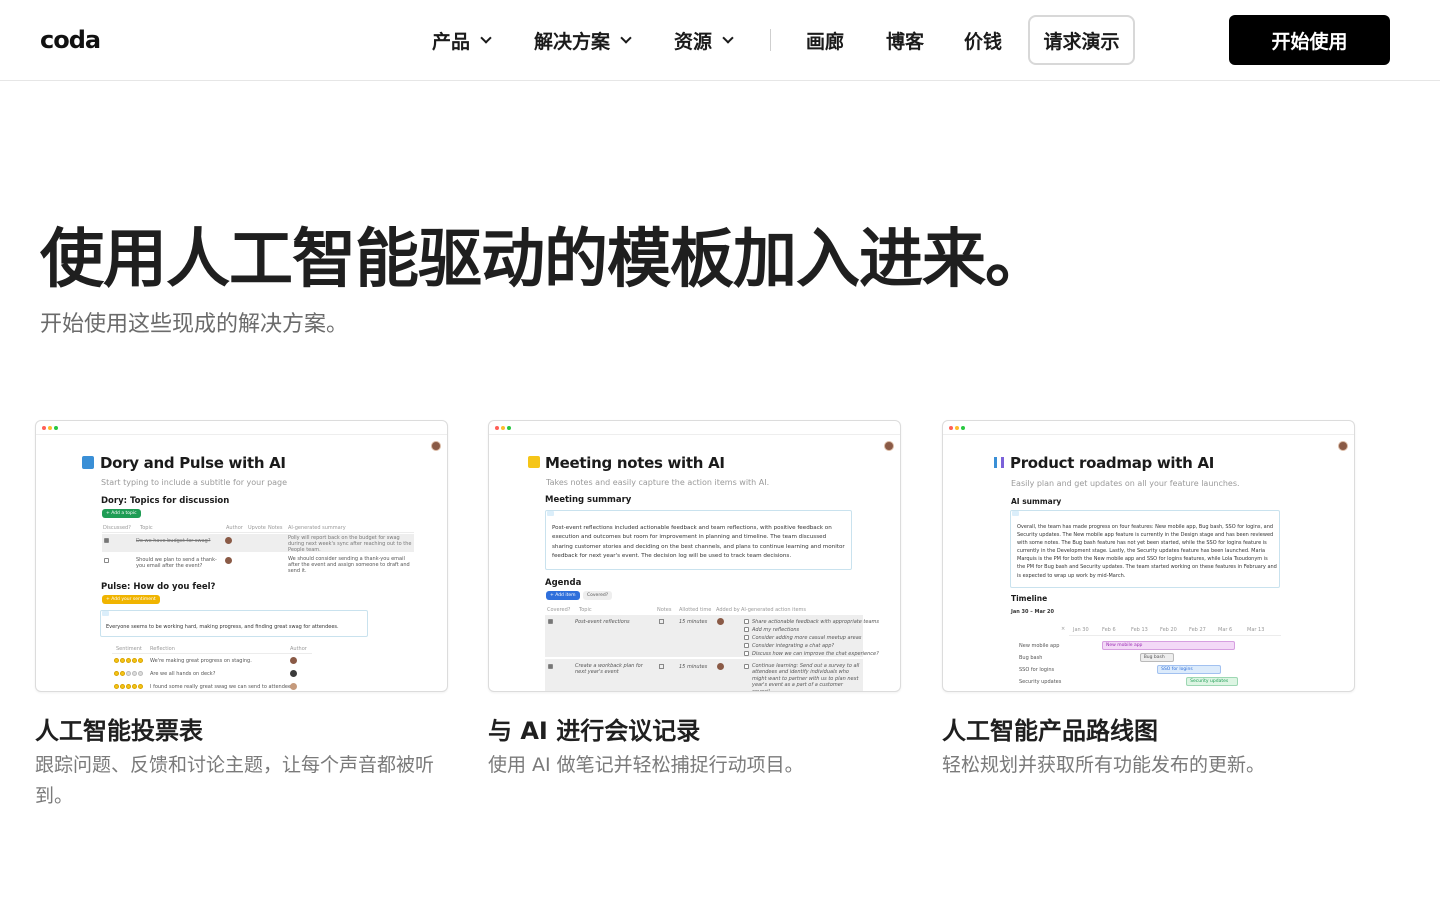 Image resolution: width=1440 pixels, height=900 pixels. What do you see at coordinates (165, 501) in the screenshot?
I see `section-heading: Dory: Topics for discussion` at bounding box center [165, 501].